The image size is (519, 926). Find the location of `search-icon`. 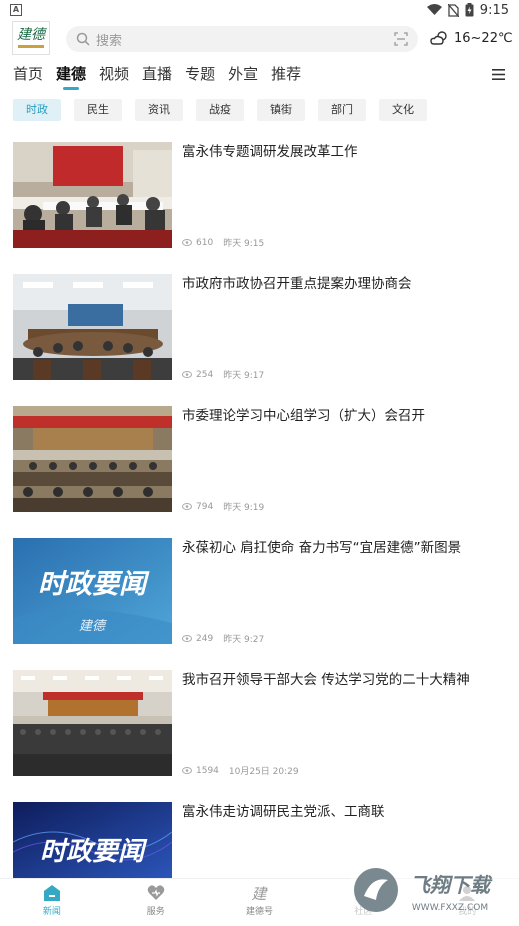

search-icon is located at coordinates (83, 39).